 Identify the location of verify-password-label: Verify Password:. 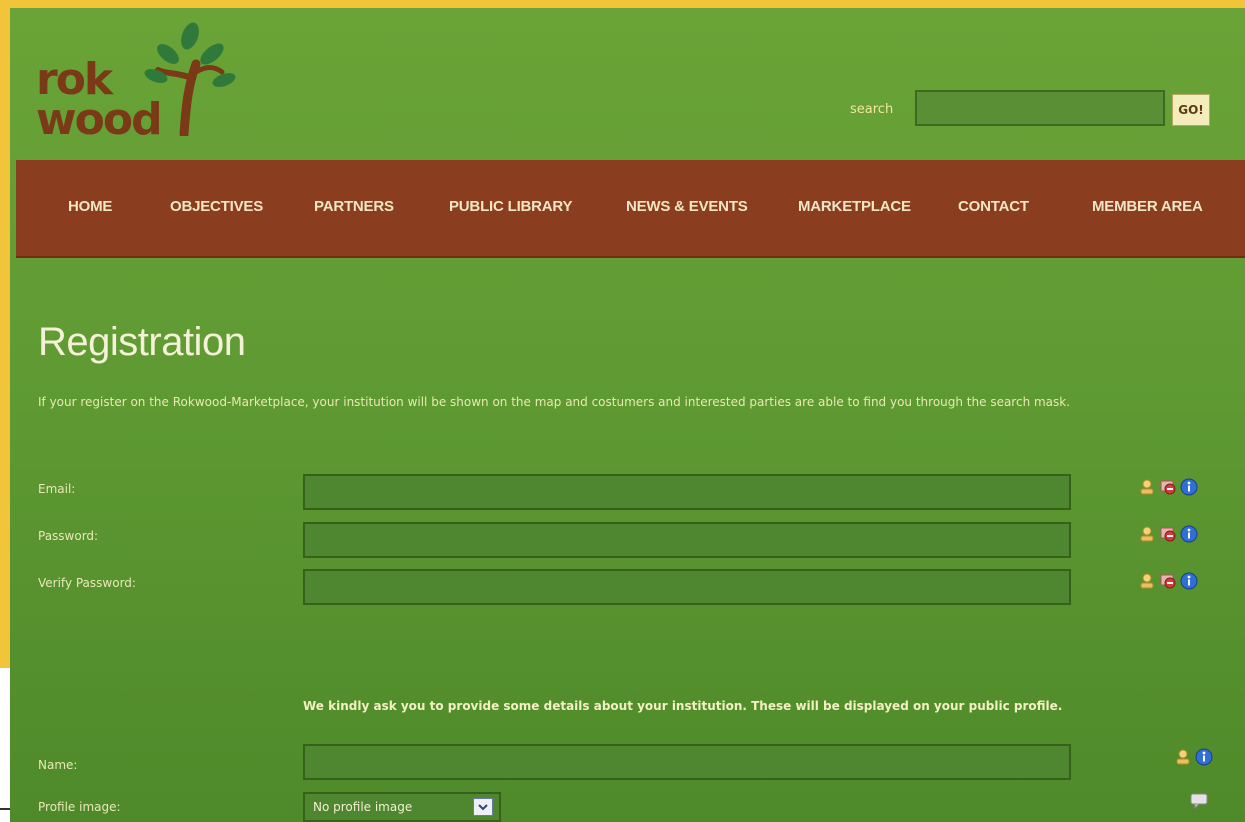
(87, 583).